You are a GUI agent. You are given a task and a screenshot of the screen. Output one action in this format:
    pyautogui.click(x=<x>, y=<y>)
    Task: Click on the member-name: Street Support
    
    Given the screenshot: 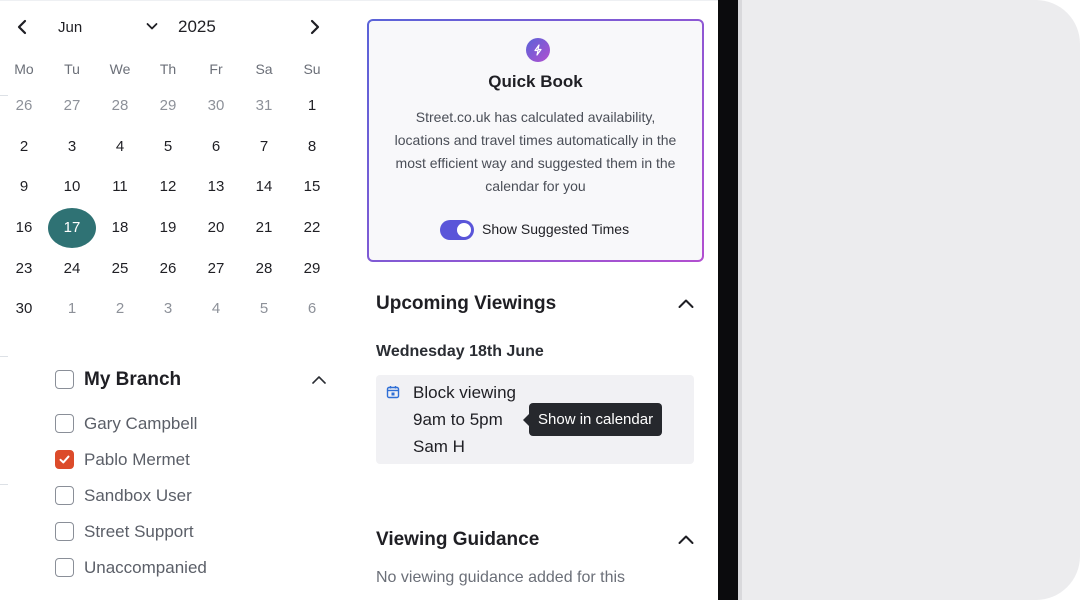 What is the action you would take?
    pyautogui.click(x=139, y=531)
    